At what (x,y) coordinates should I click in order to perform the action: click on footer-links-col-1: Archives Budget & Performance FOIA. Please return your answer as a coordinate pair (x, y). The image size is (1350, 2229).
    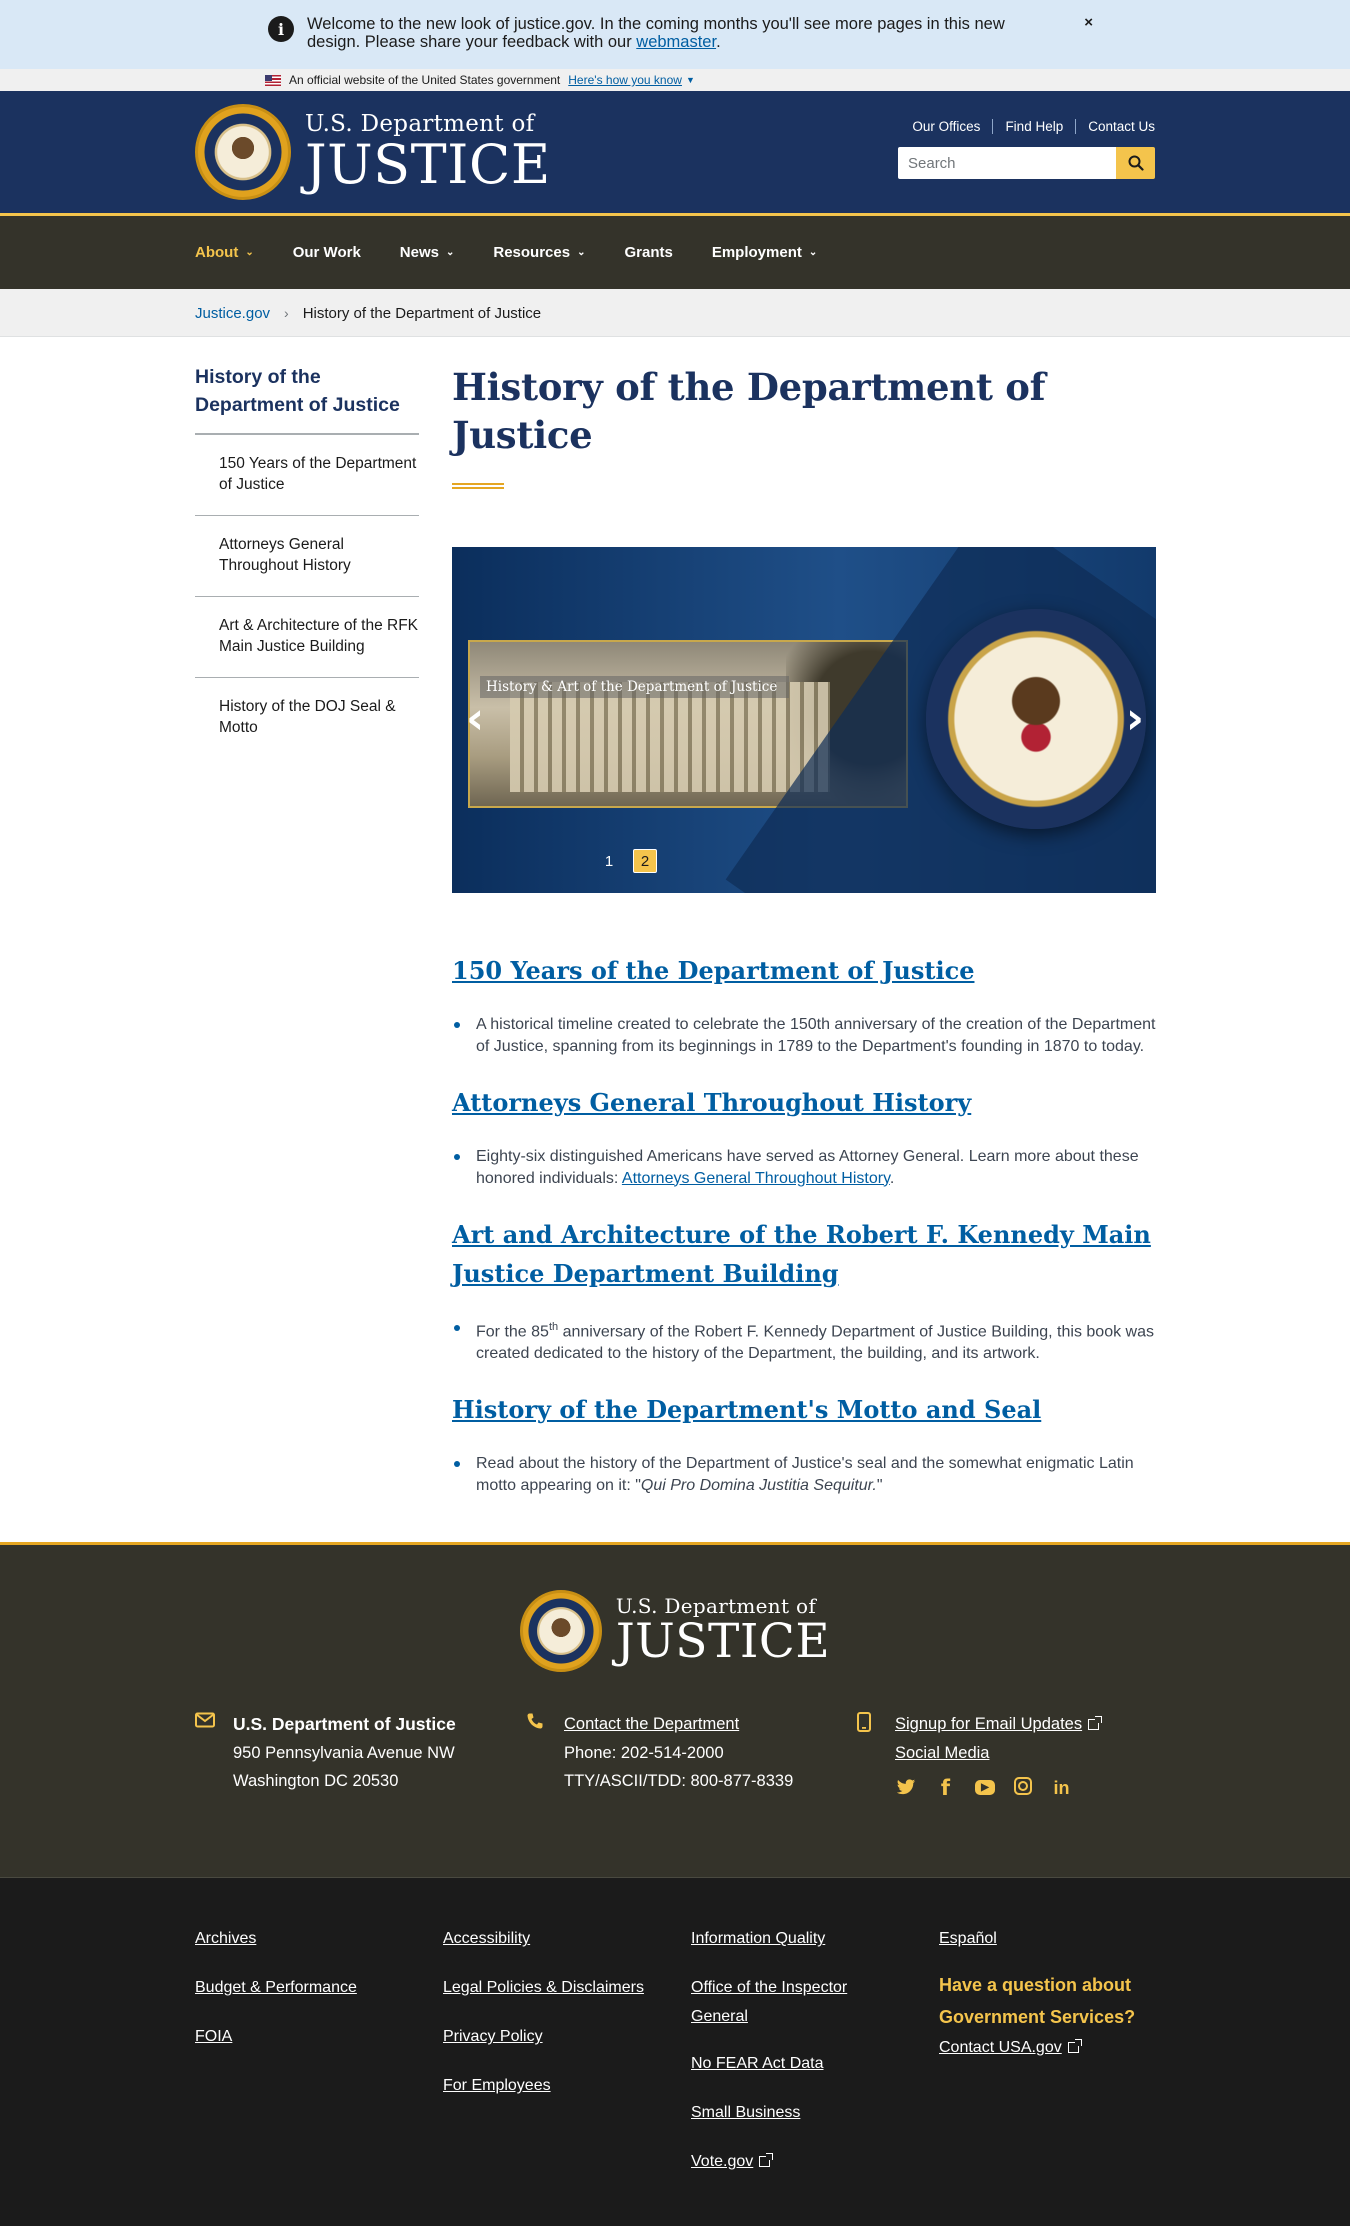
    Looking at the image, I should click on (319, 2050).